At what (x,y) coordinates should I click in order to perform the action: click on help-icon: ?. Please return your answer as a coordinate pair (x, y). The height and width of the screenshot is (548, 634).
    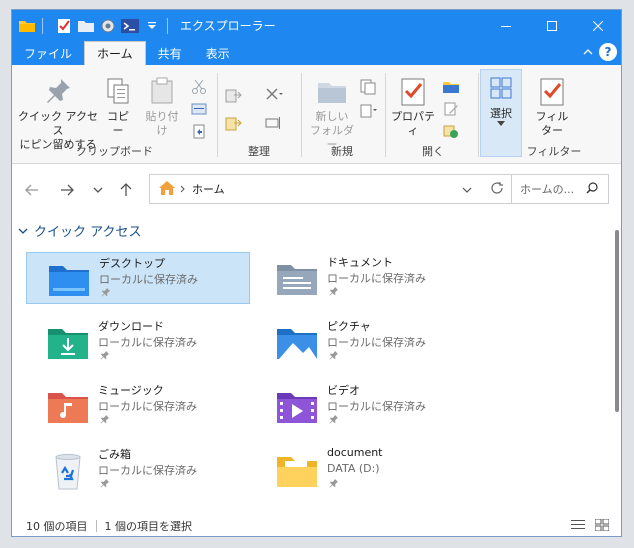
    Looking at the image, I should click on (608, 52).